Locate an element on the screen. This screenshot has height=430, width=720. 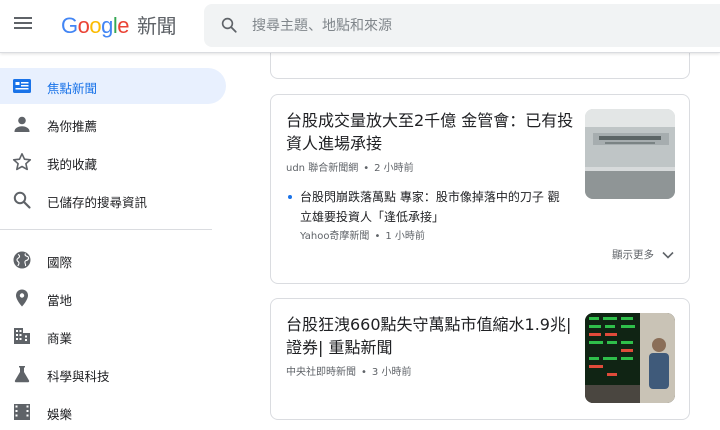
show-more-label: 顯示更多 is located at coordinates (633, 255).